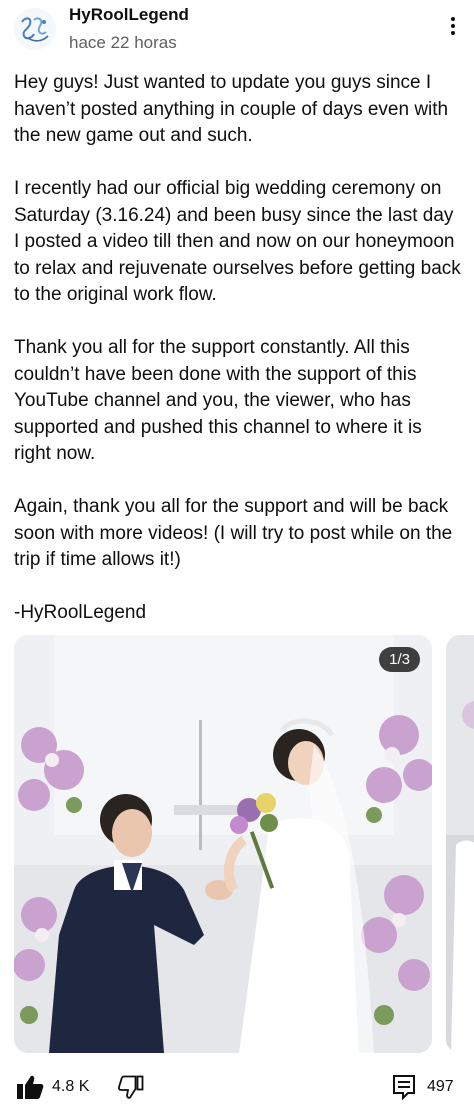  What do you see at coordinates (123, 42) in the screenshot?
I see `post-timestamp: hace 22 horas` at bounding box center [123, 42].